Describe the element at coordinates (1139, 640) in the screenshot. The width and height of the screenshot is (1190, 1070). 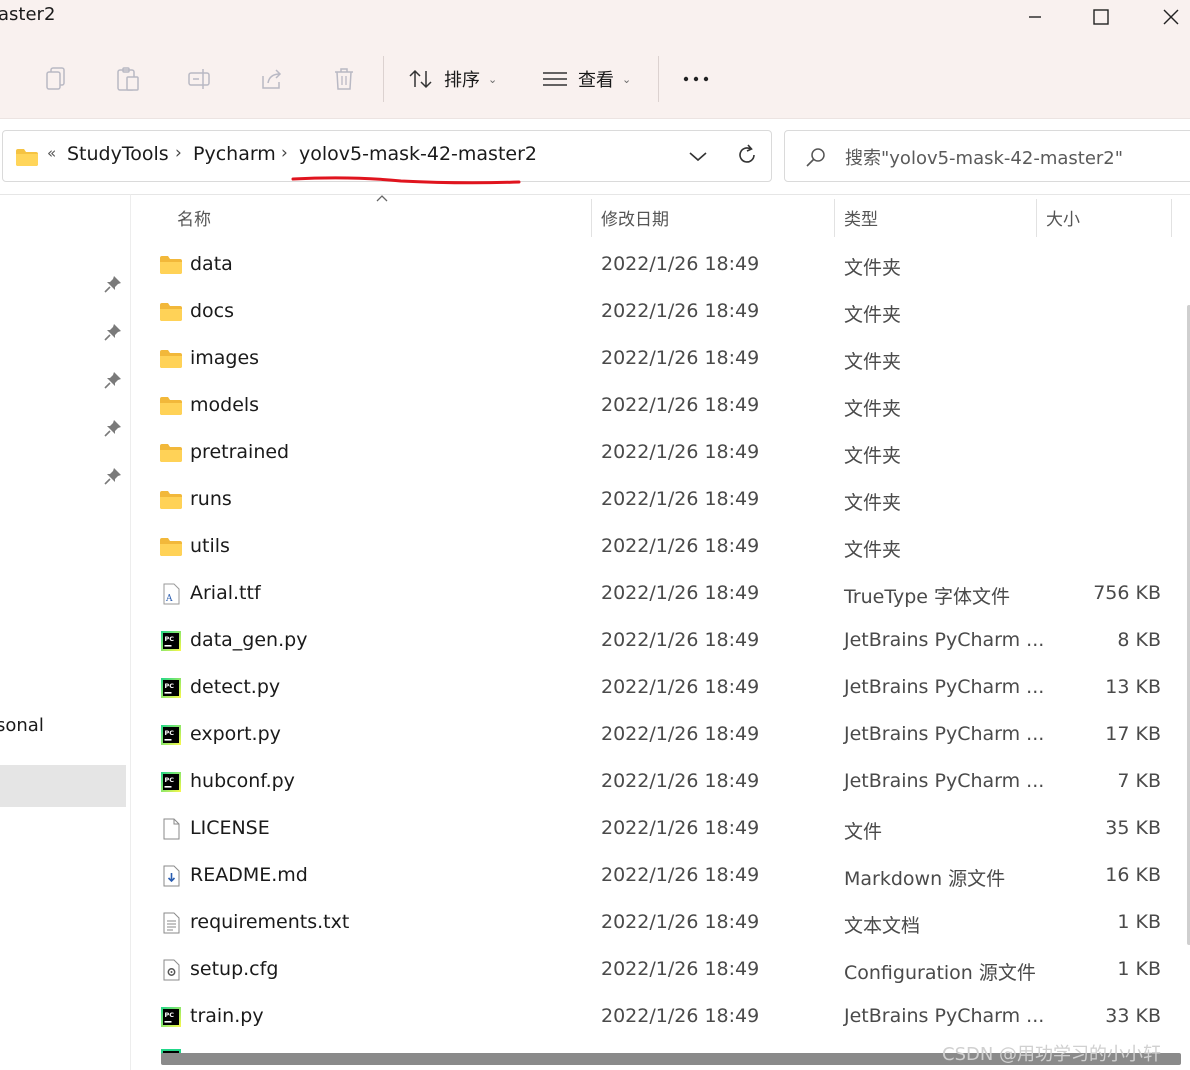
I see `file-size: 8 KB` at that location.